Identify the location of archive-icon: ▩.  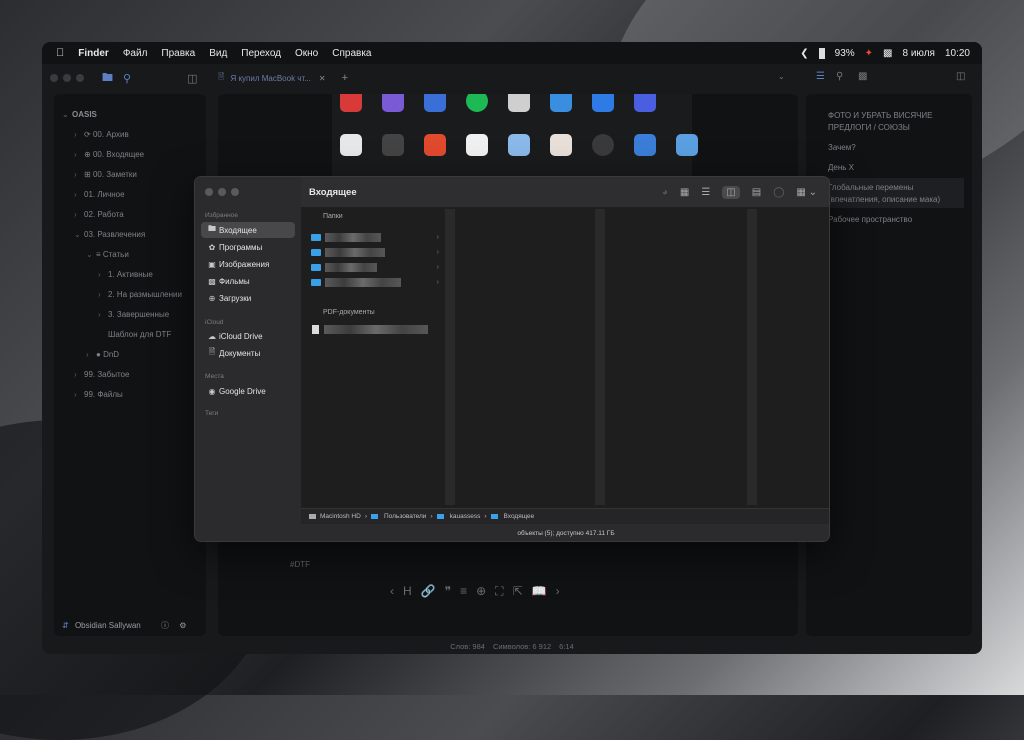
(862, 76).